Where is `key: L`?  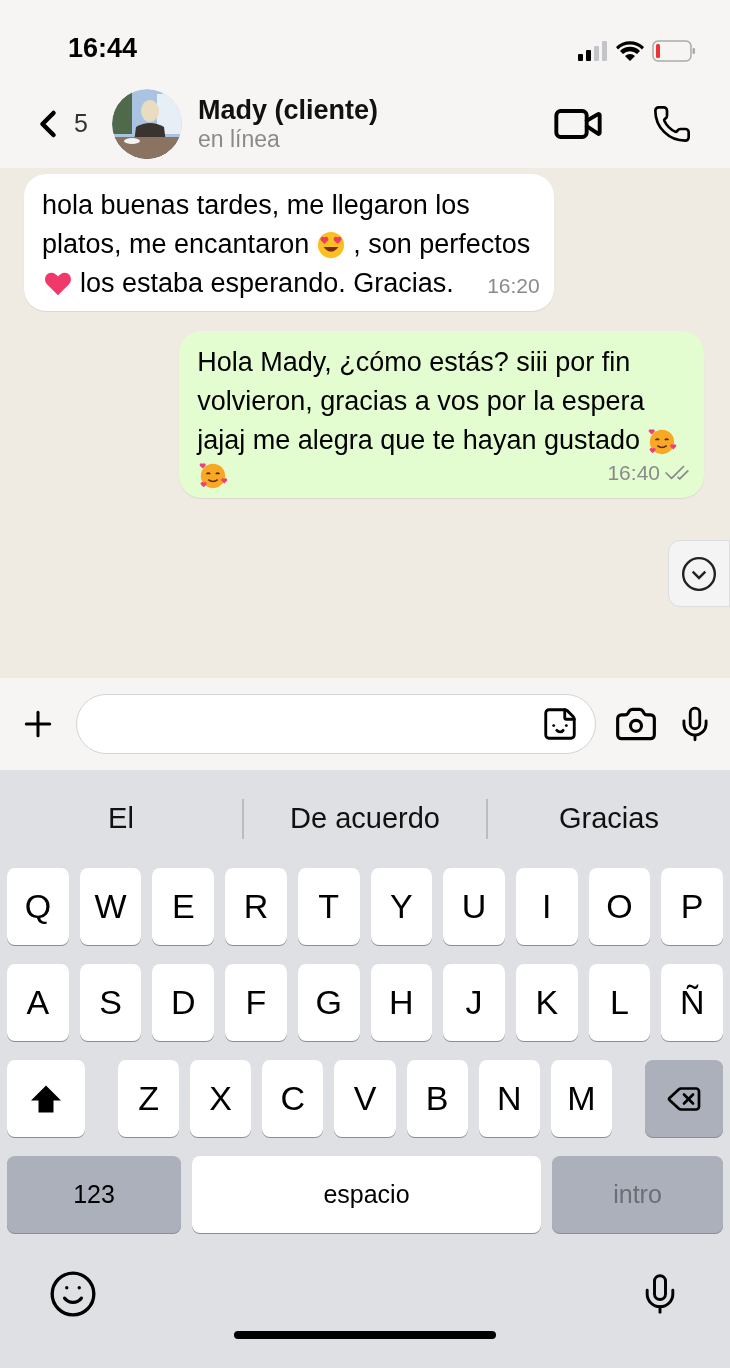 key: L is located at coordinates (619, 1002).